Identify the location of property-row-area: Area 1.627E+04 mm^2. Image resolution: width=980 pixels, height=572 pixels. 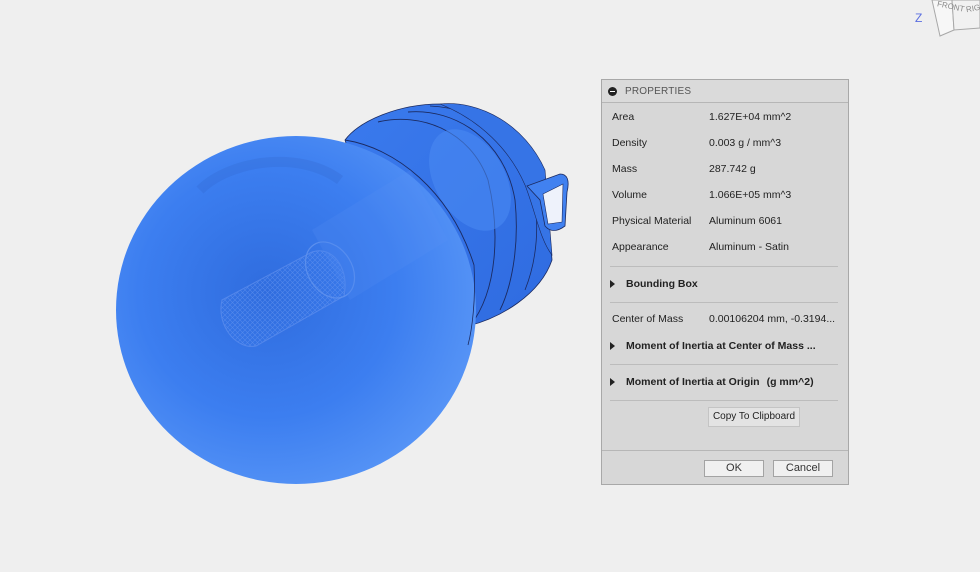
(727, 118).